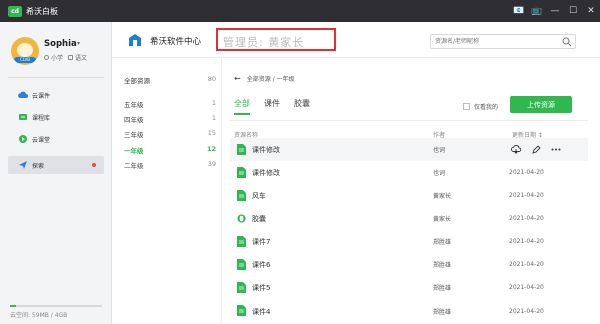 Image resolution: width=600 pixels, height=324 pixels. What do you see at coordinates (170, 119) in the screenshot?
I see `grade-item-4: 四年级 1` at bounding box center [170, 119].